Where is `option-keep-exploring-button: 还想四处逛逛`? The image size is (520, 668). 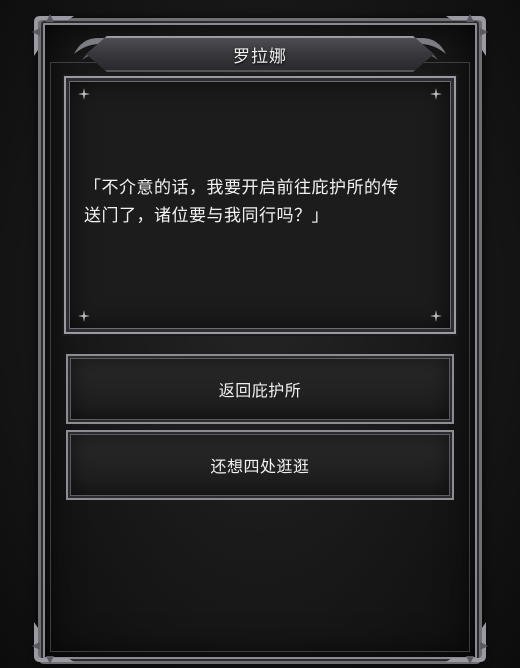 option-keep-exploring-button: 还想四处逛逛 is located at coordinates (260, 465).